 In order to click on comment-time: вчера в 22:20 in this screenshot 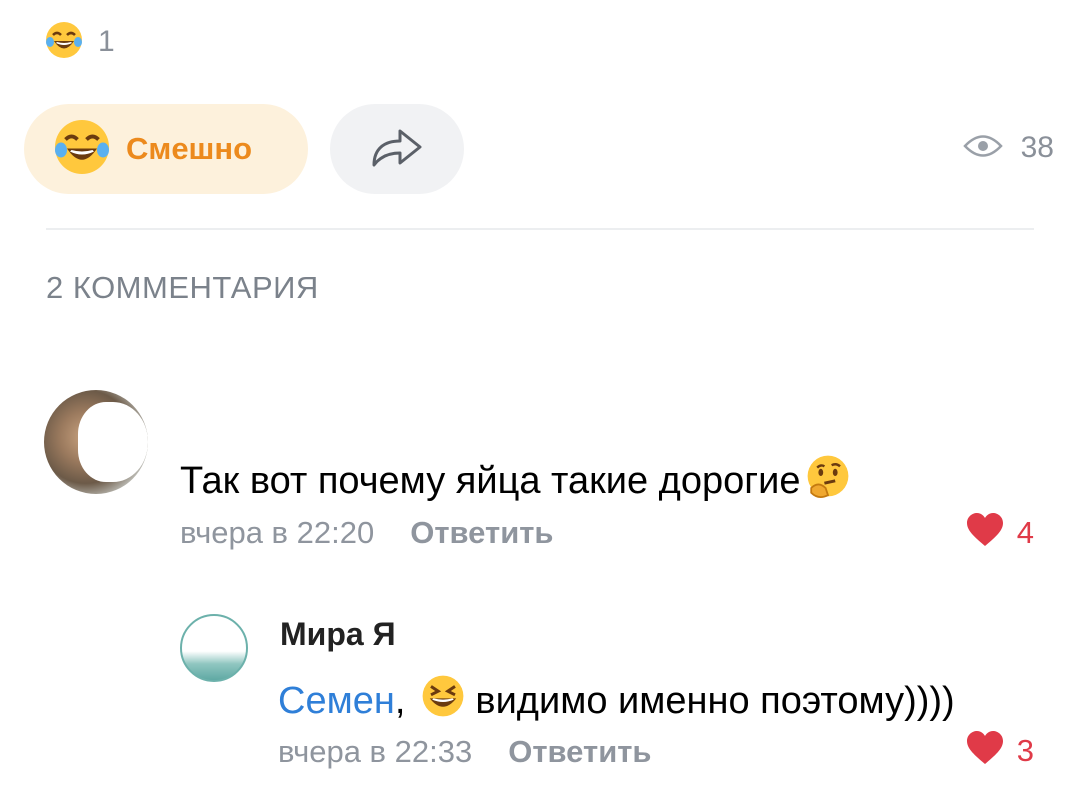, I will do `click(277, 532)`.